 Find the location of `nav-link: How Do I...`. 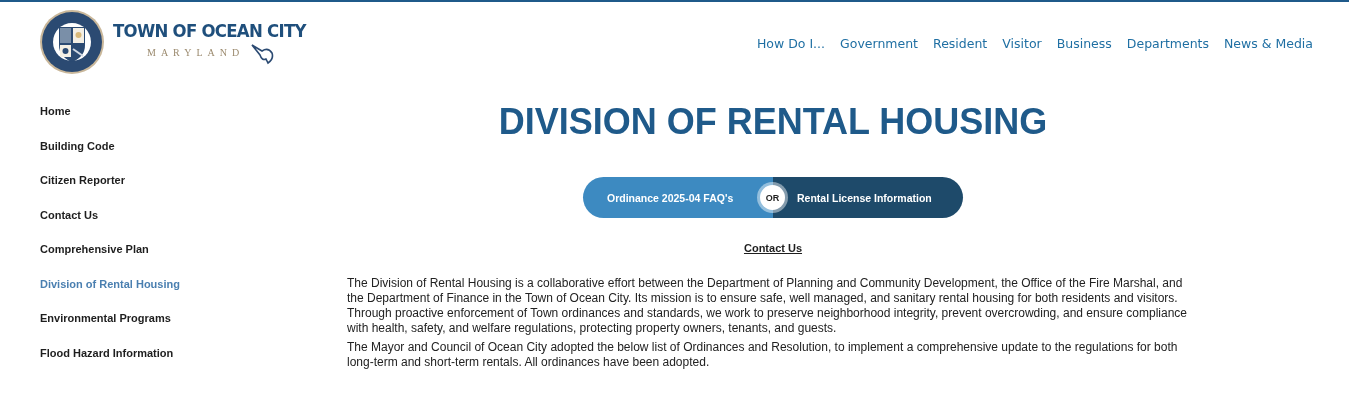

nav-link: How Do I... is located at coordinates (791, 43).